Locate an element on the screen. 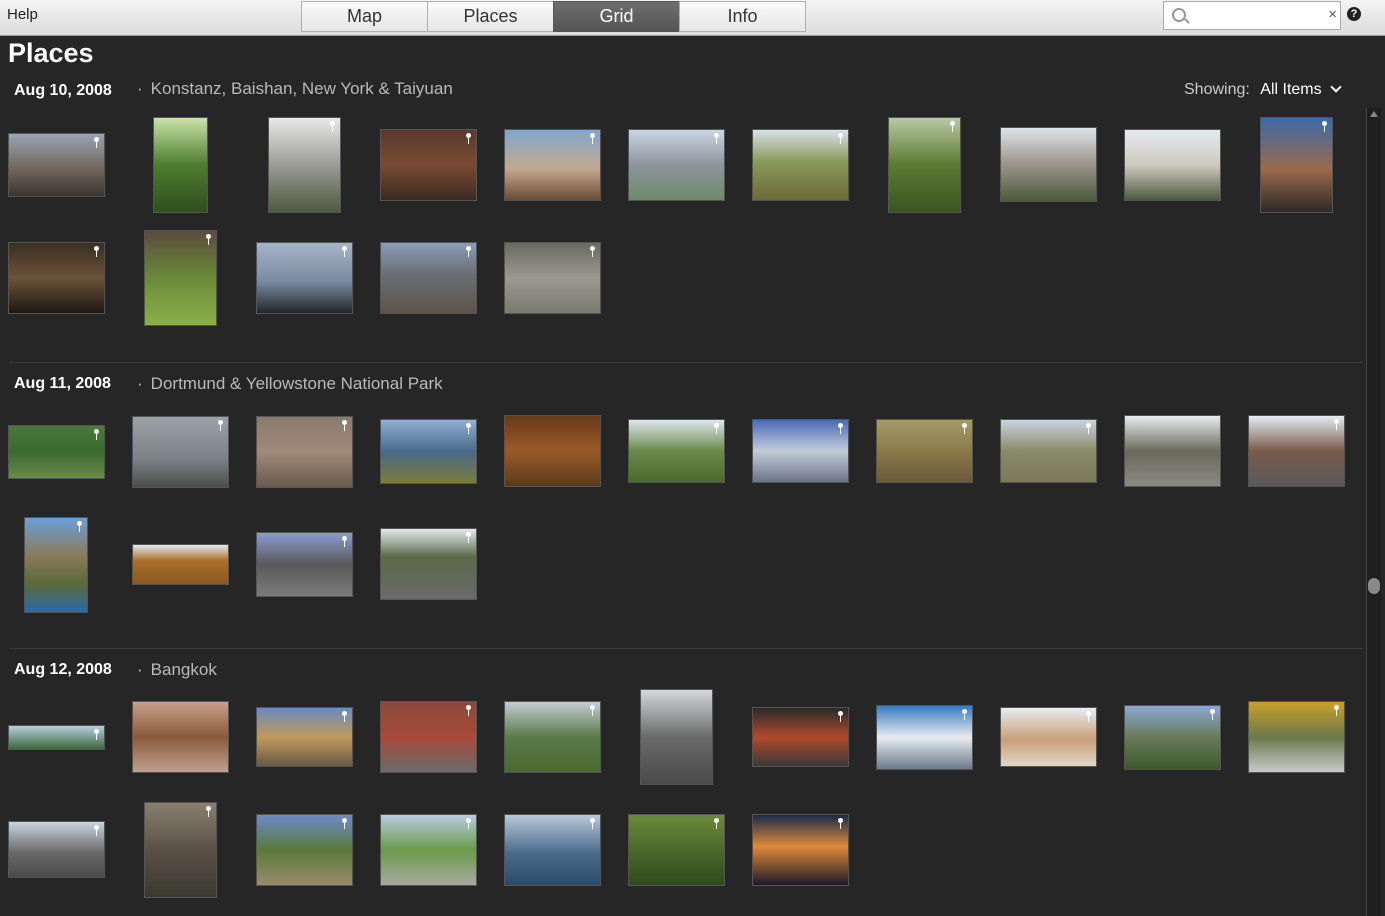 The image size is (1385, 916). help-icon: ? is located at coordinates (1354, 14).